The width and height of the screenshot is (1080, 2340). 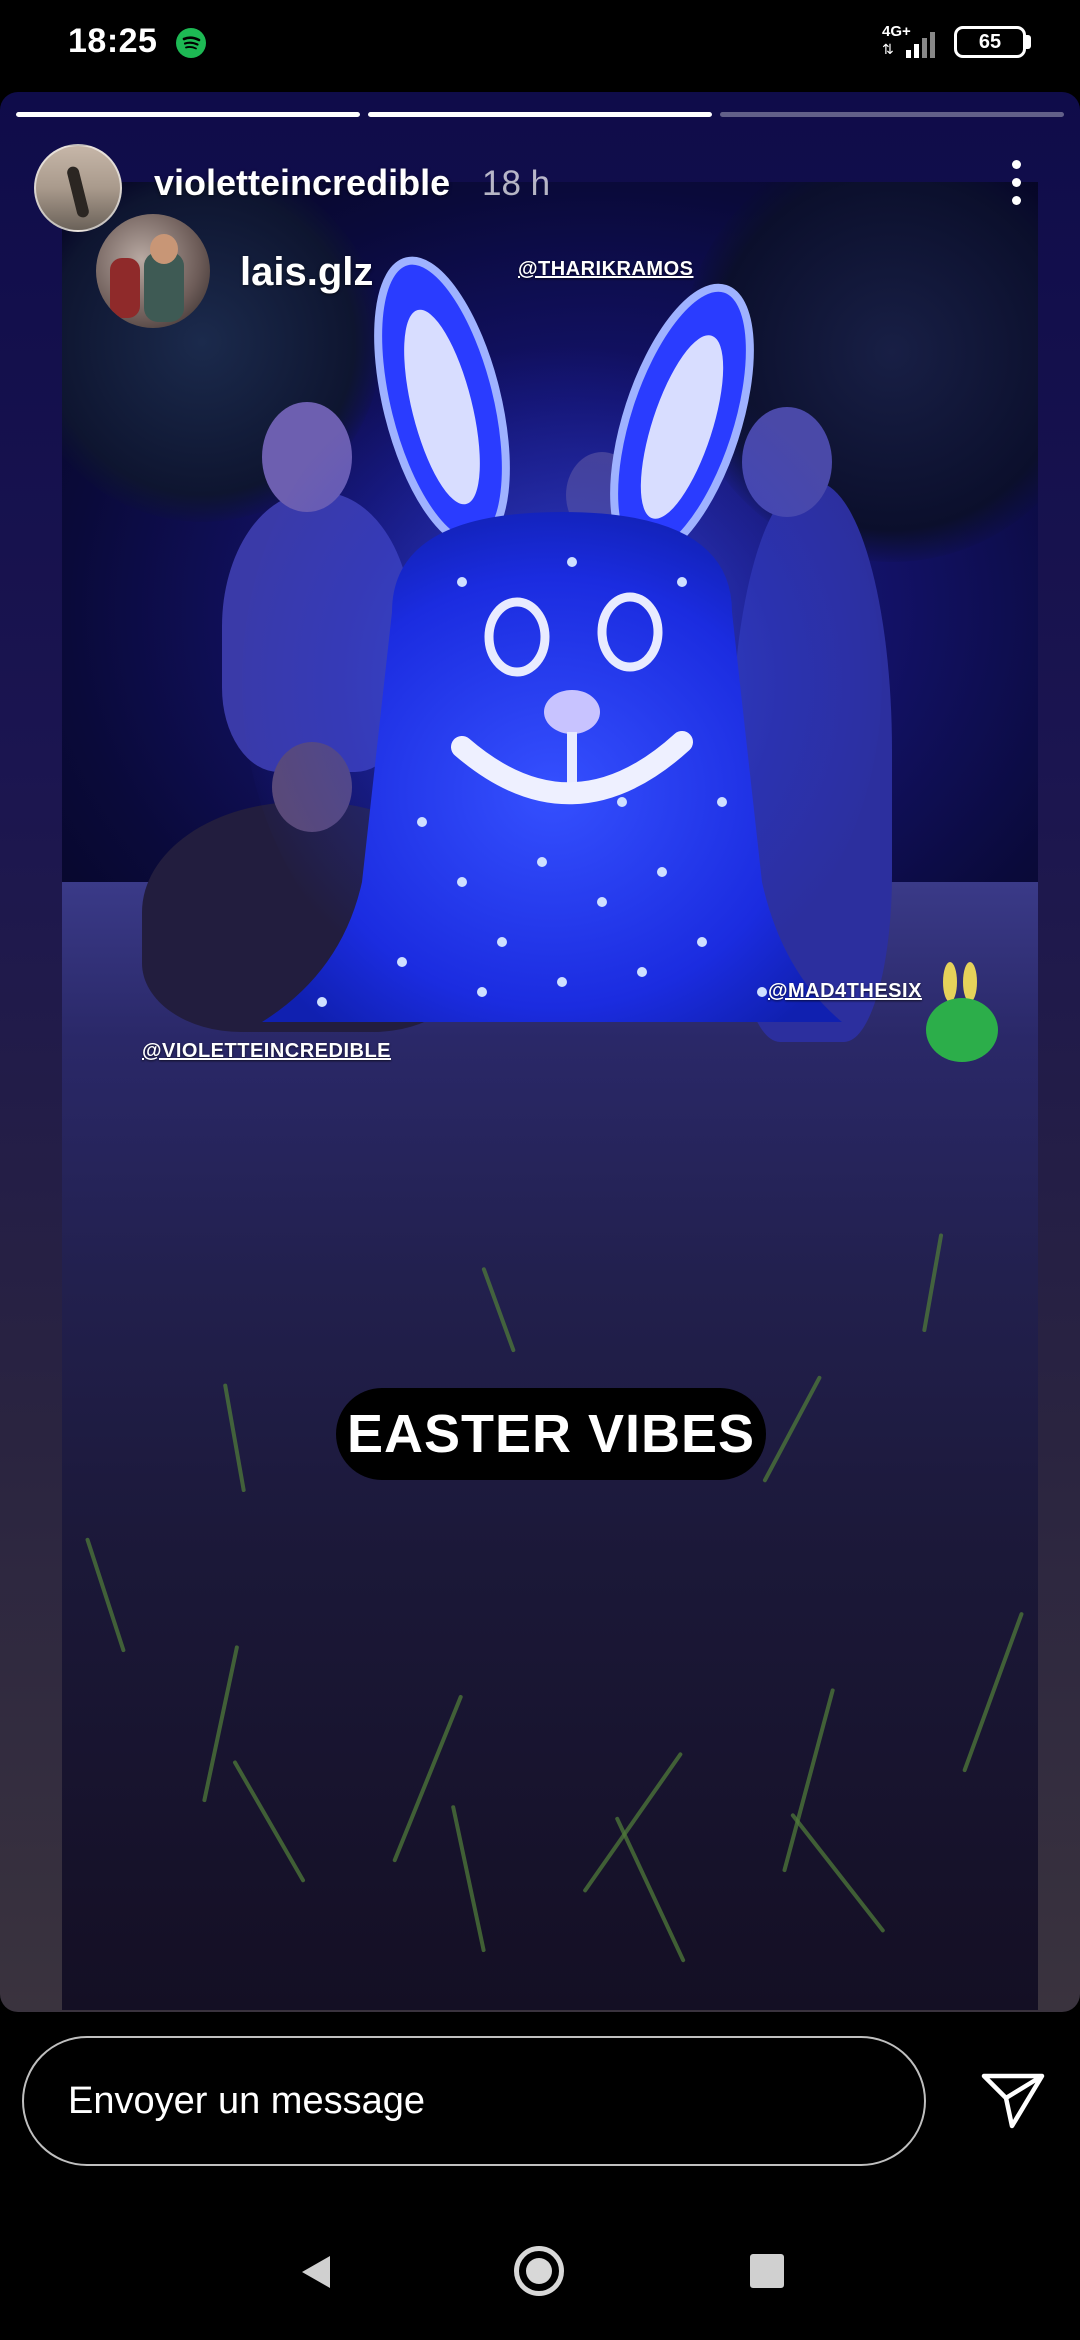 I want to click on story-caption: EASTER VIBES, so click(x=551, y=1434).